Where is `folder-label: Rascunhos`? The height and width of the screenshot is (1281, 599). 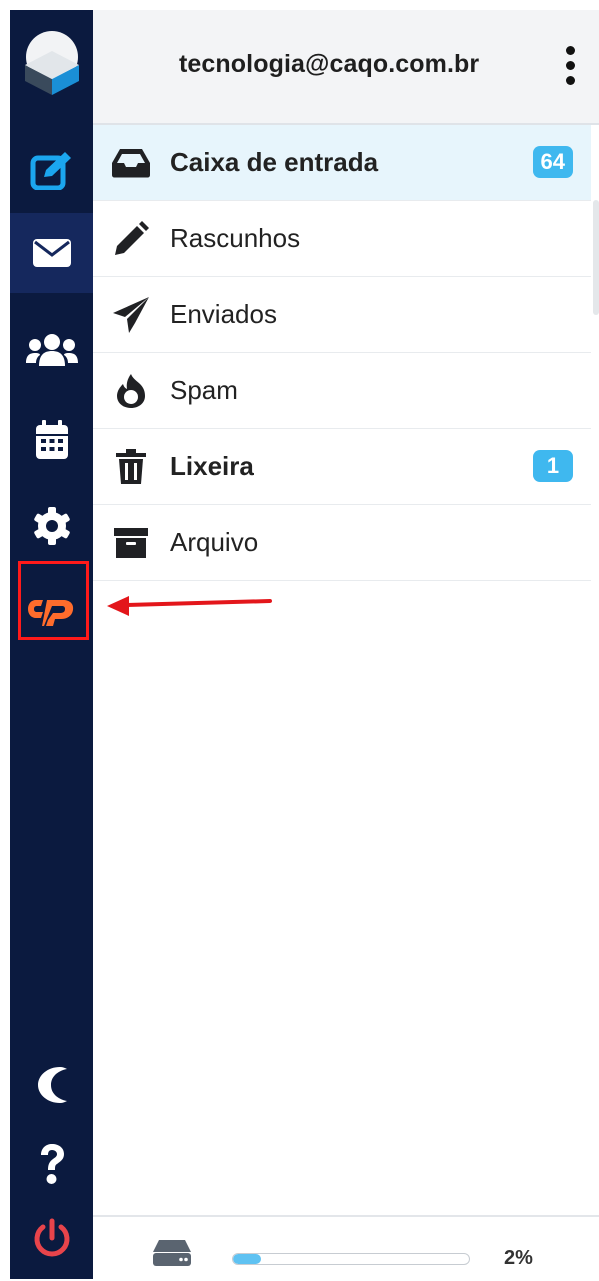 folder-label: Rascunhos is located at coordinates (235, 238).